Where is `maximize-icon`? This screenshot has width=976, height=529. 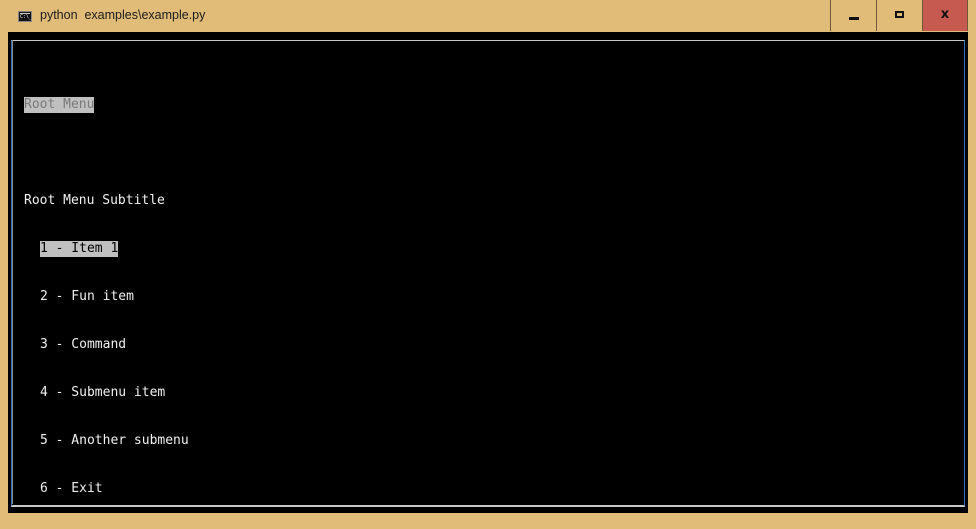
maximize-icon is located at coordinates (899, 14).